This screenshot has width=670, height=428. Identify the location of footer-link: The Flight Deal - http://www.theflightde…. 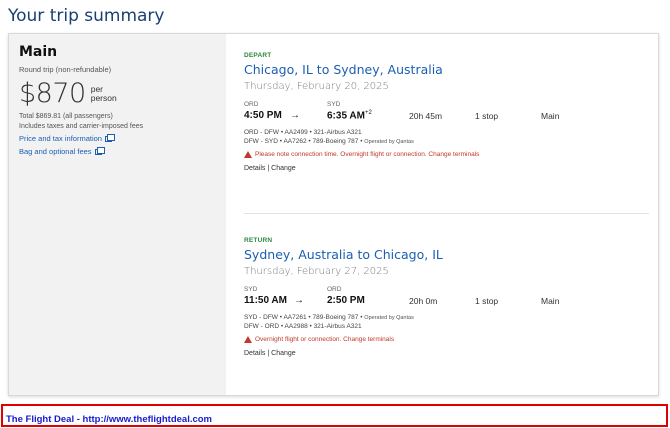
(109, 419).